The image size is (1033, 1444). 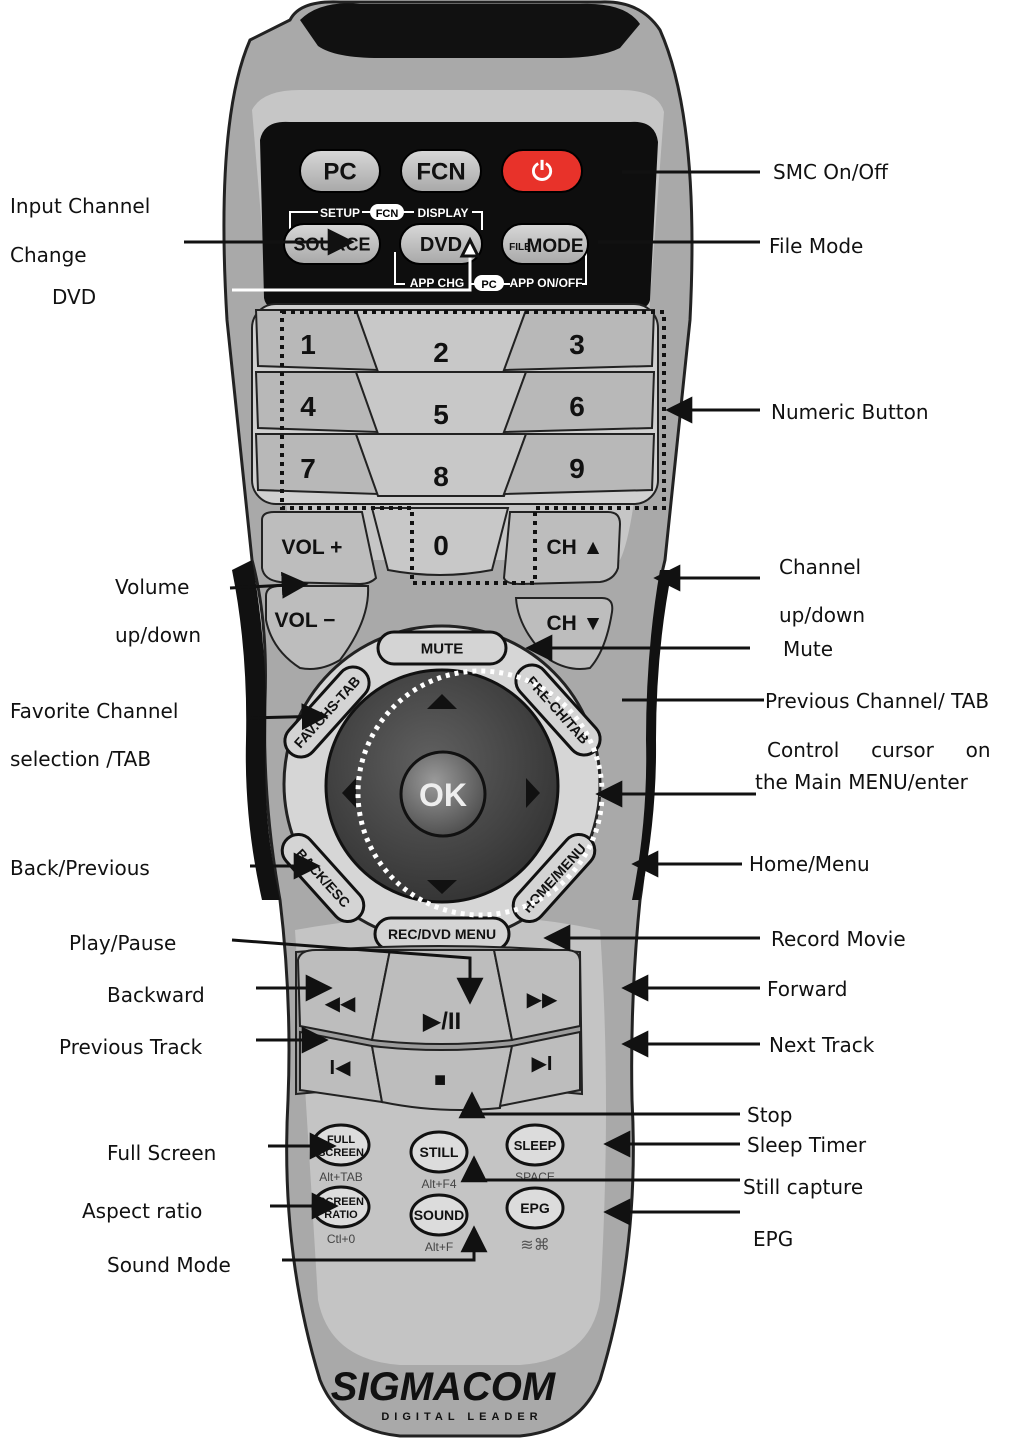 What do you see at coordinates (341, 1153) in the screenshot?
I see `full-screen-button-label-2: SCREEN` at bounding box center [341, 1153].